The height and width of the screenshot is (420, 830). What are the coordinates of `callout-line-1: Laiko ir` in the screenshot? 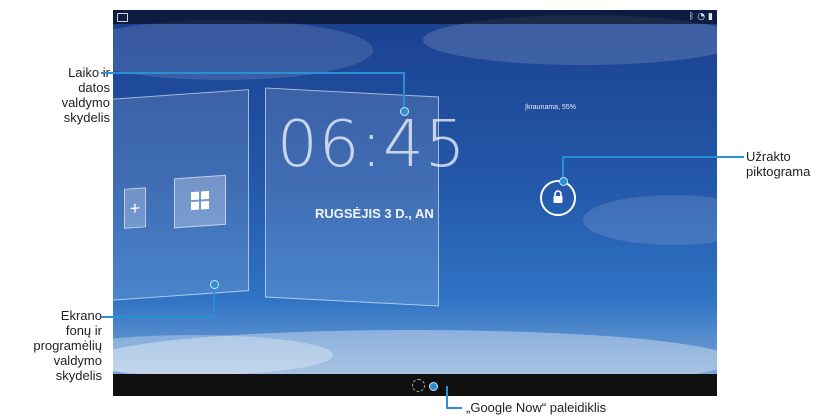 It's located at (89, 72).